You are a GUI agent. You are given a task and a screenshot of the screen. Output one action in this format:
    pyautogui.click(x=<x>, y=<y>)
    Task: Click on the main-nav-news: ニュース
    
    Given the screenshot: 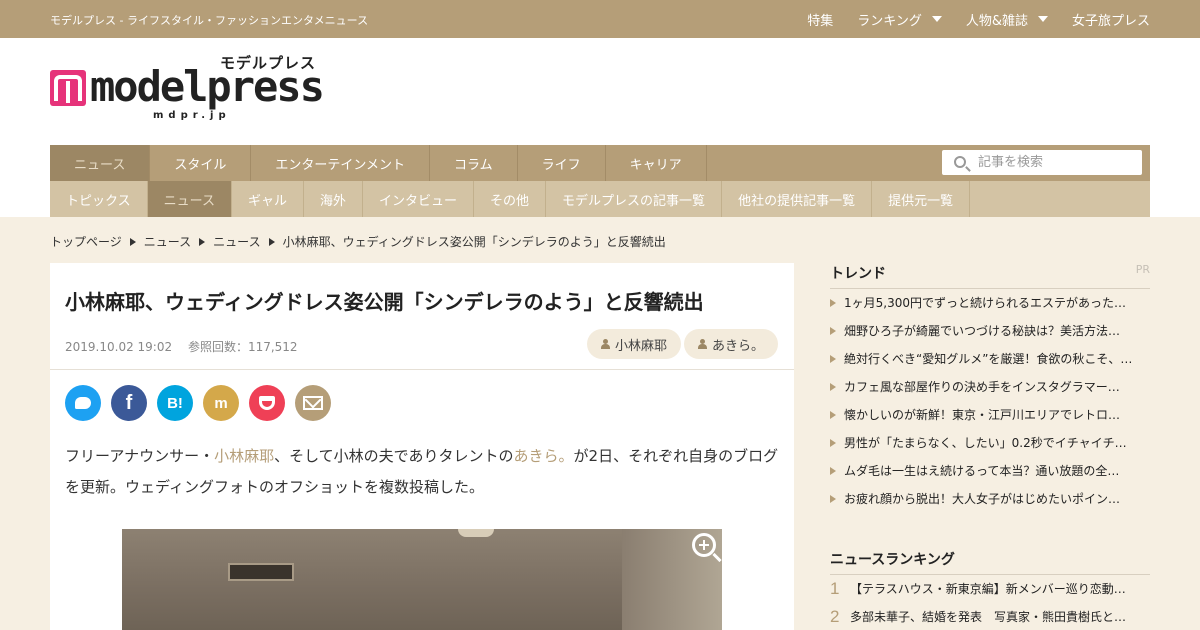 What is the action you would take?
    pyautogui.click(x=100, y=163)
    